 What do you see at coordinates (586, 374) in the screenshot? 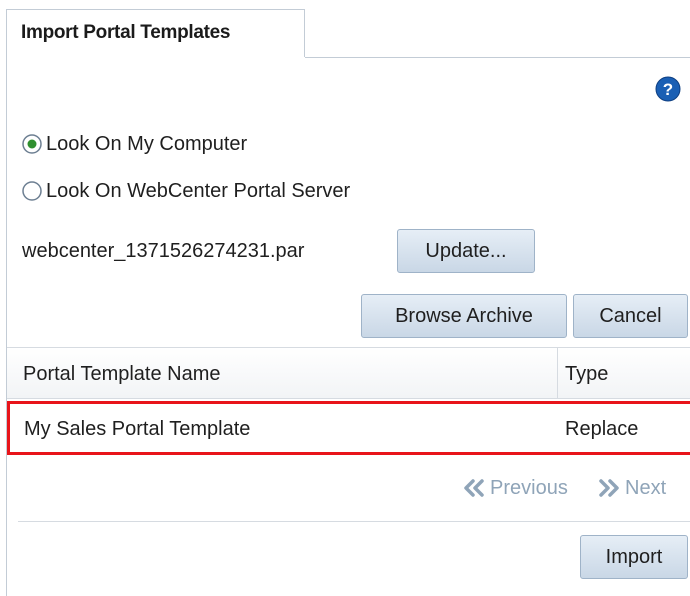
I see `column-header-type: Type` at bounding box center [586, 374].